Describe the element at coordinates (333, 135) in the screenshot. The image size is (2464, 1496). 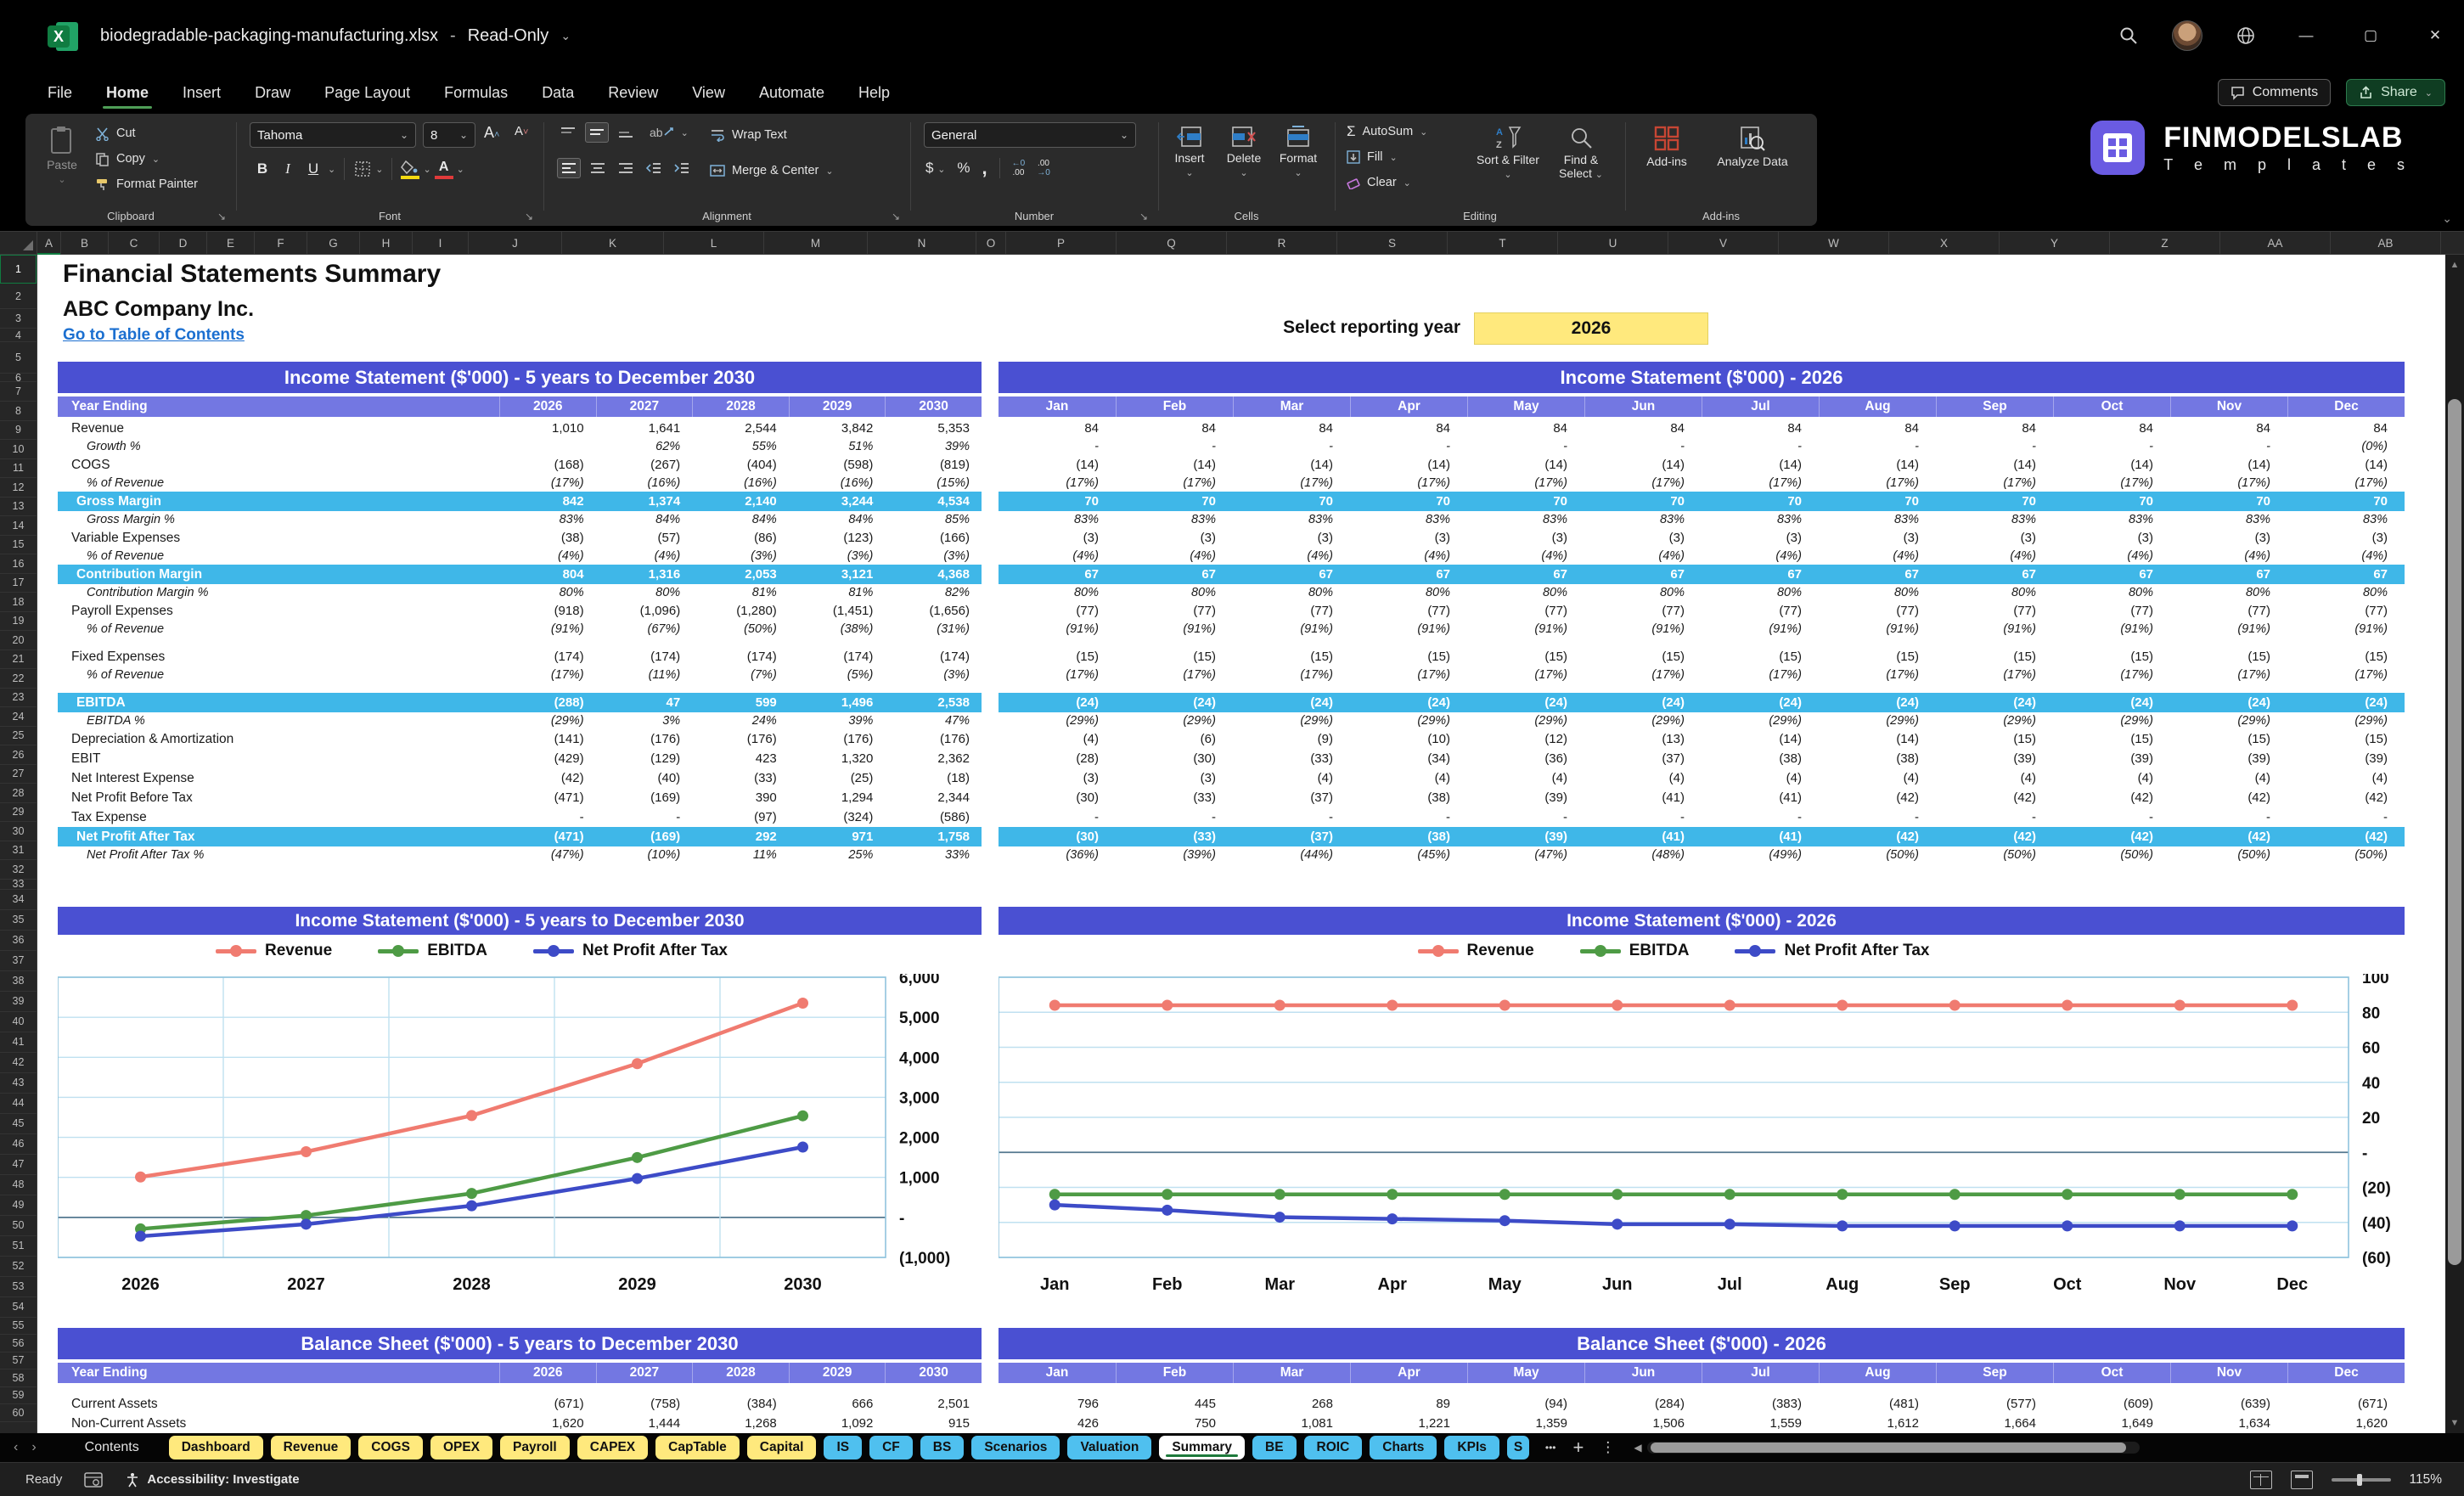
I see `font-name-select: Tahoma ⌄` at that location.